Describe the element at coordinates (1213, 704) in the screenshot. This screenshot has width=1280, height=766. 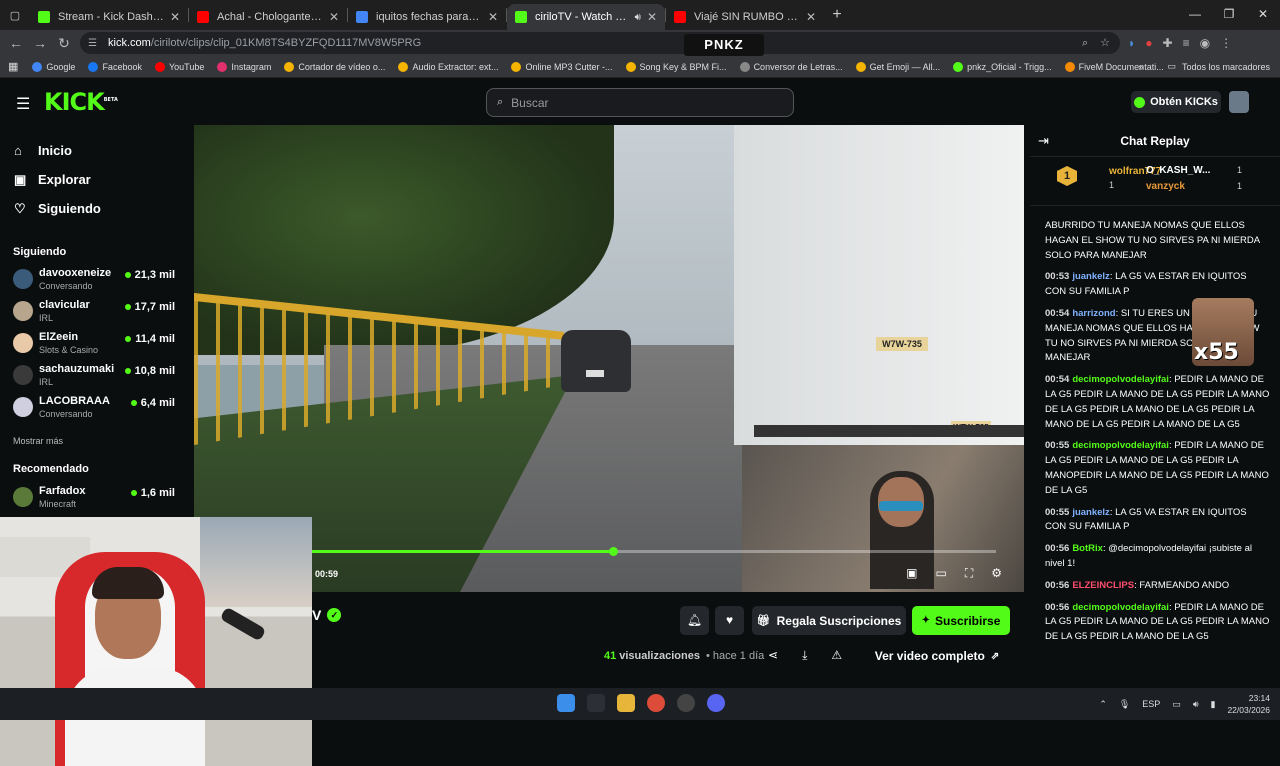
I see `battery-icon: ▮` at that location.